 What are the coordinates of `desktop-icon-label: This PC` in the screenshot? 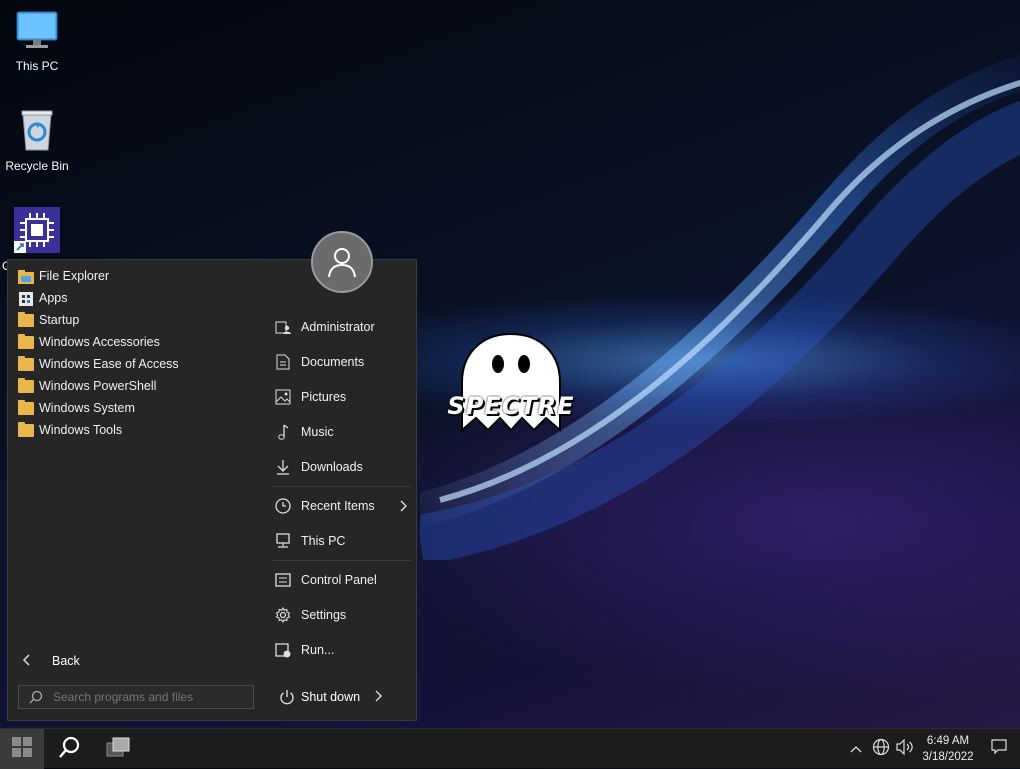 It's located at (37, 66).